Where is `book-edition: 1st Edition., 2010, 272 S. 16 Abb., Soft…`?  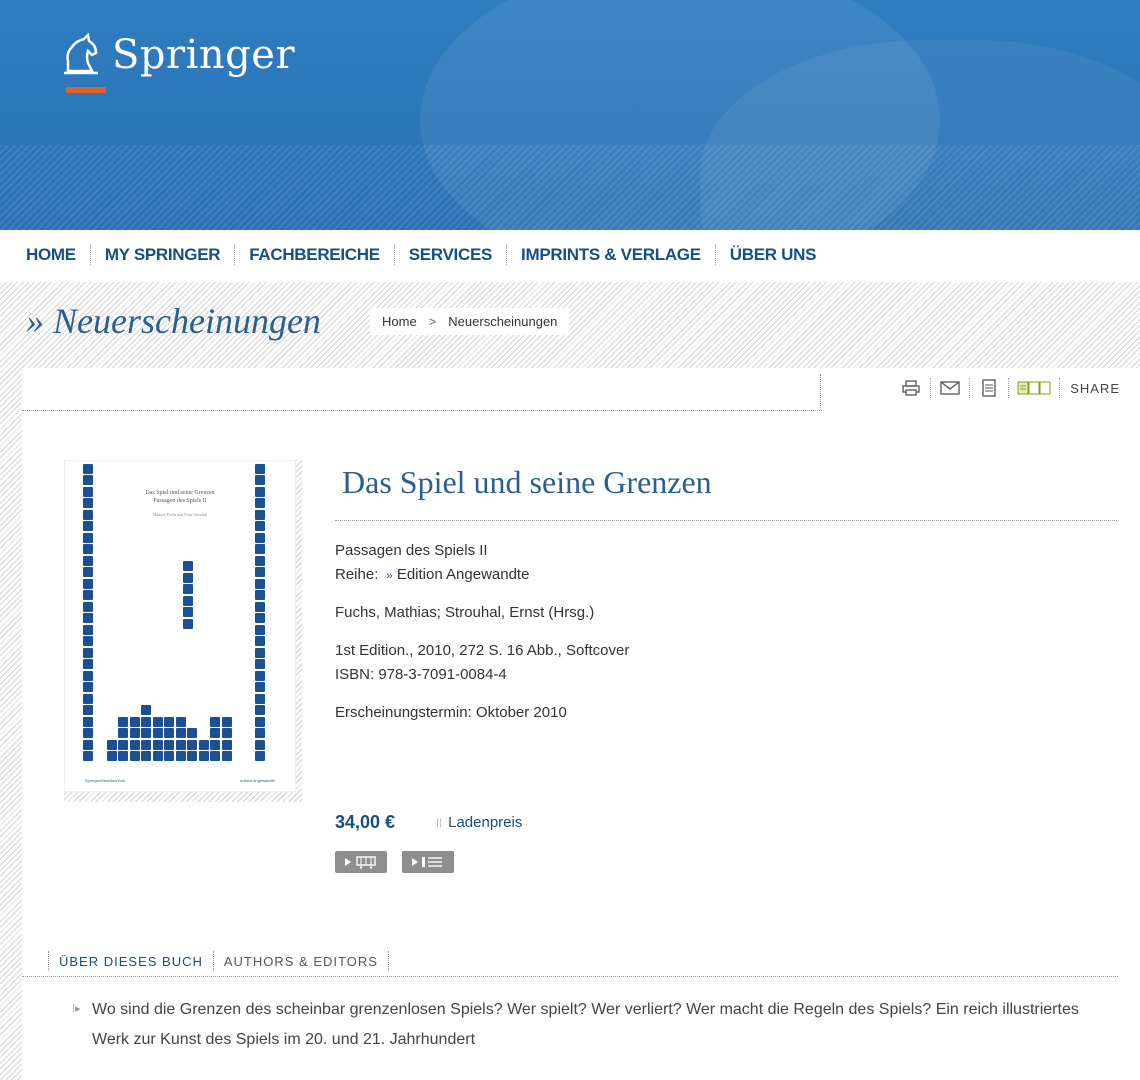
book-edition: 1st Edition., 2010, 272 S. 16 Abb., Soft… is located at coordinates (482, 650).